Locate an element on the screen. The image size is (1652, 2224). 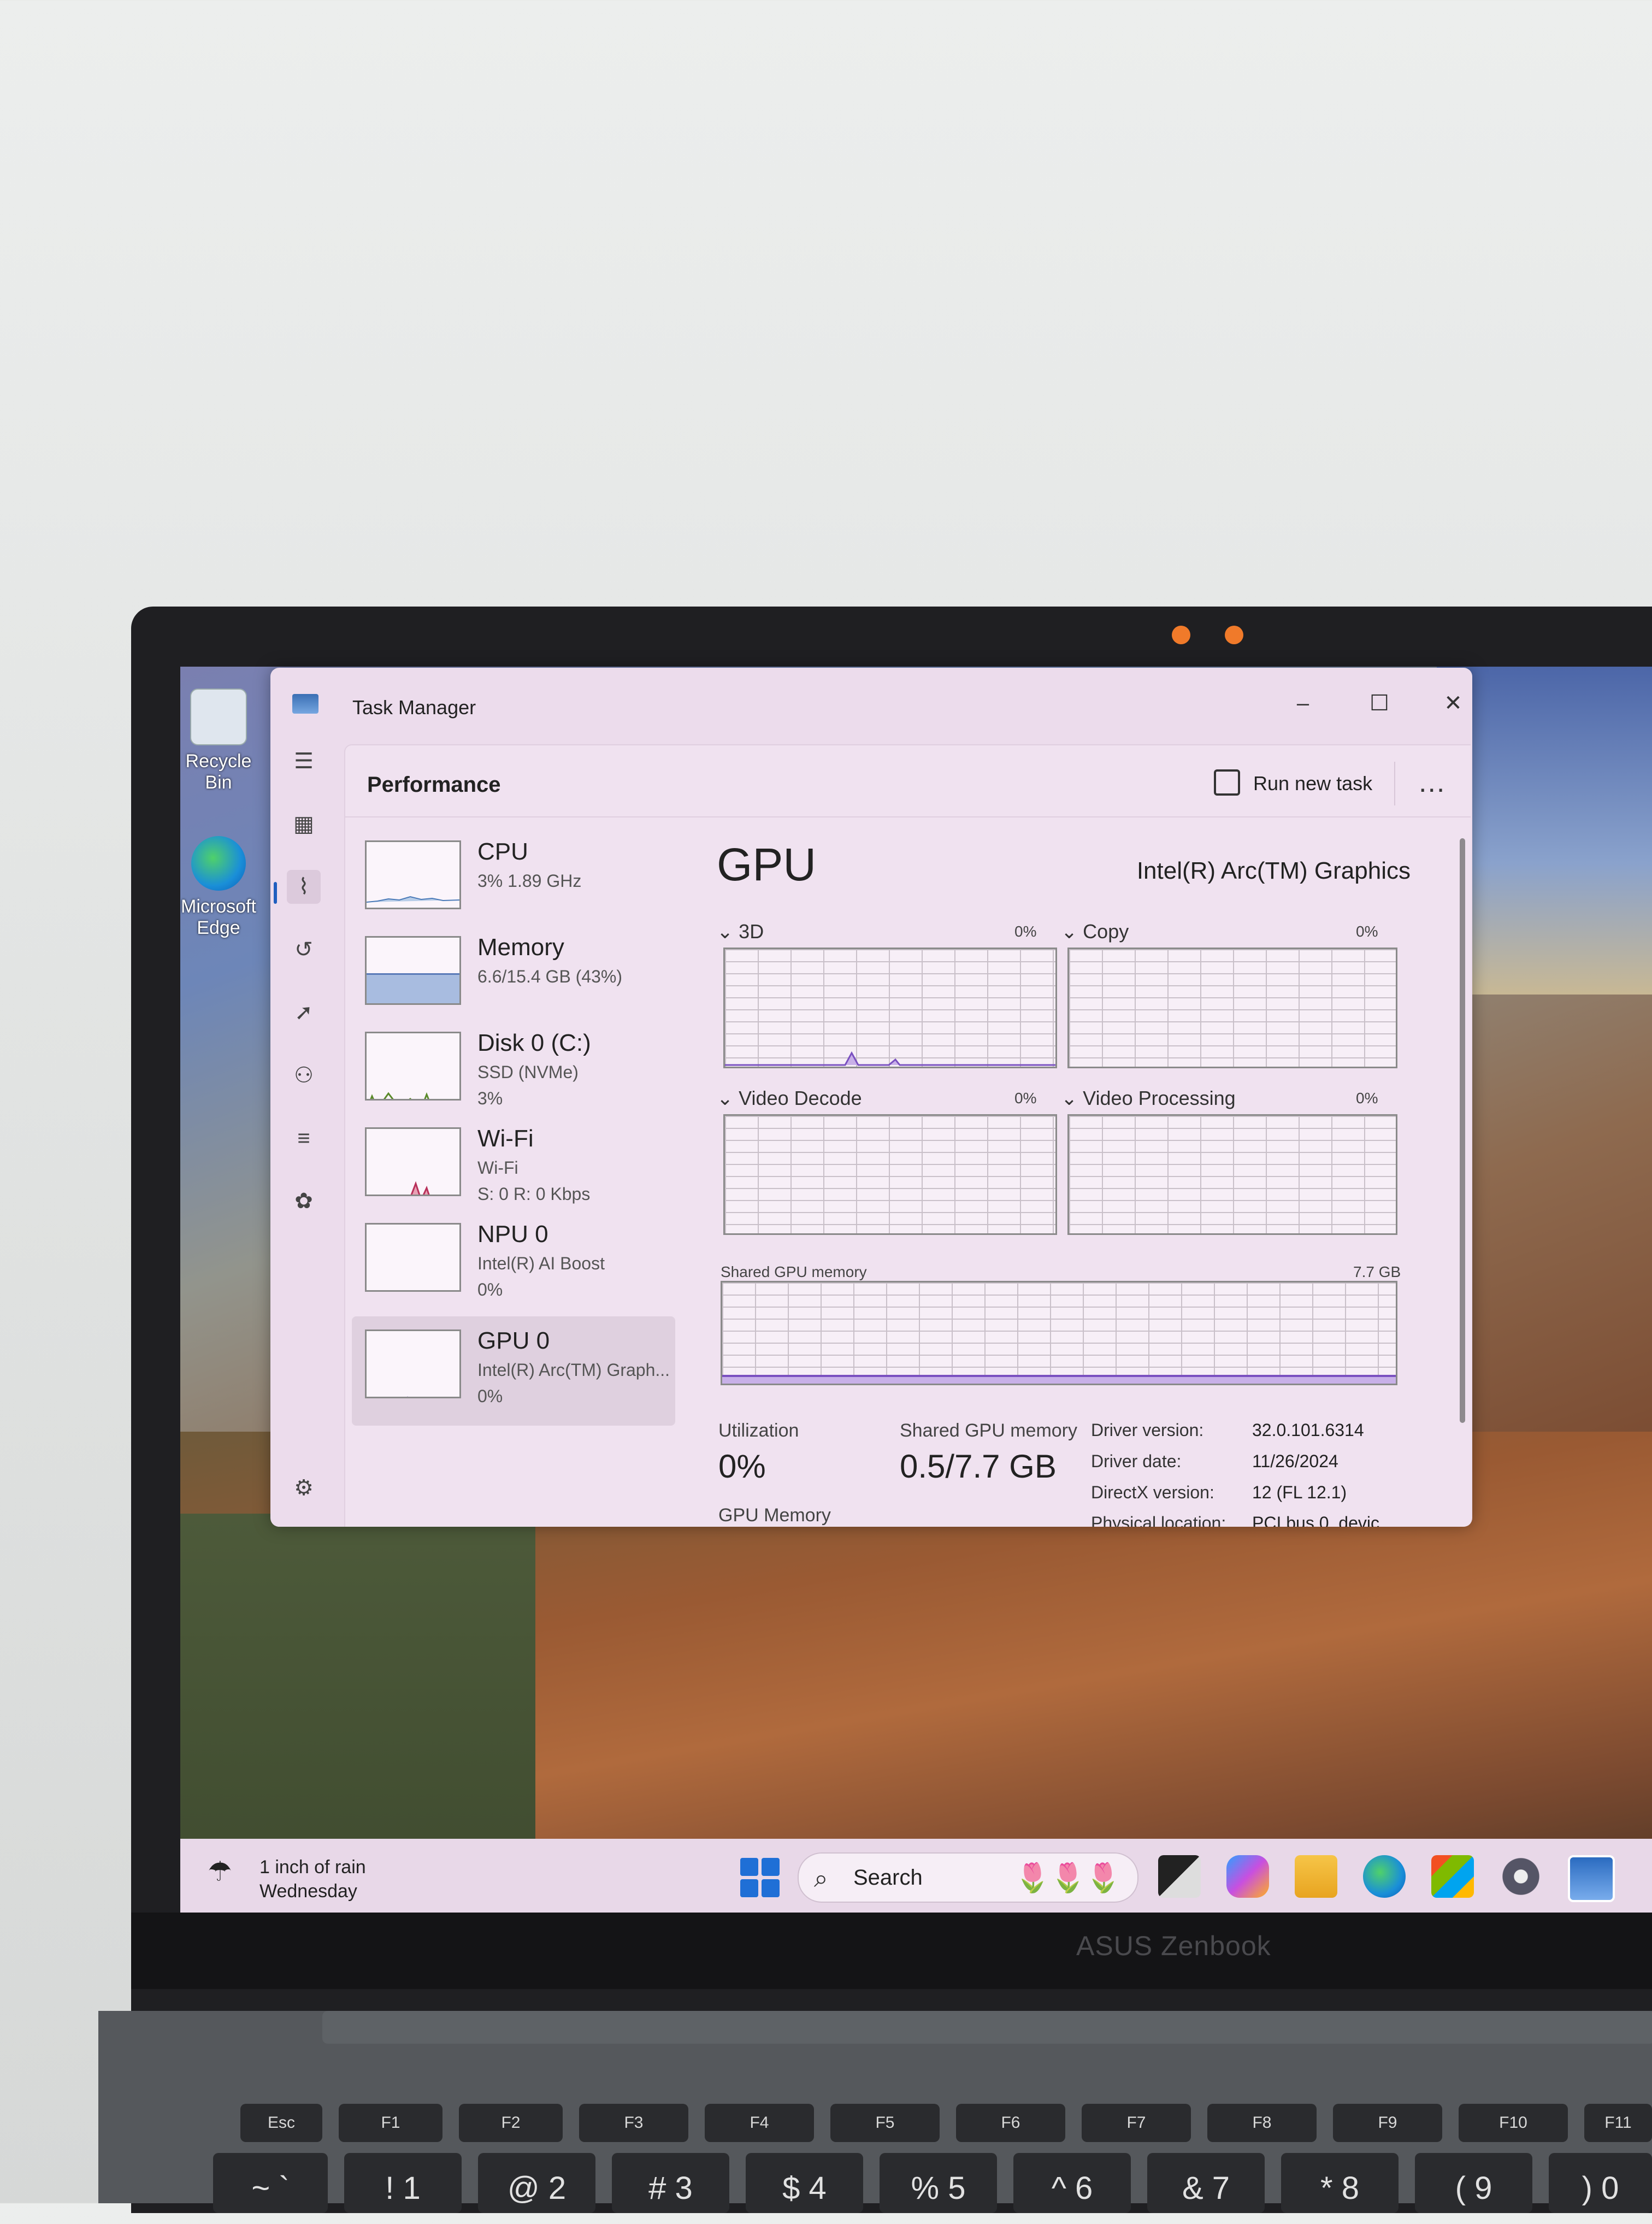
key-2: @ 2 is located at coordinates (536, 2183).